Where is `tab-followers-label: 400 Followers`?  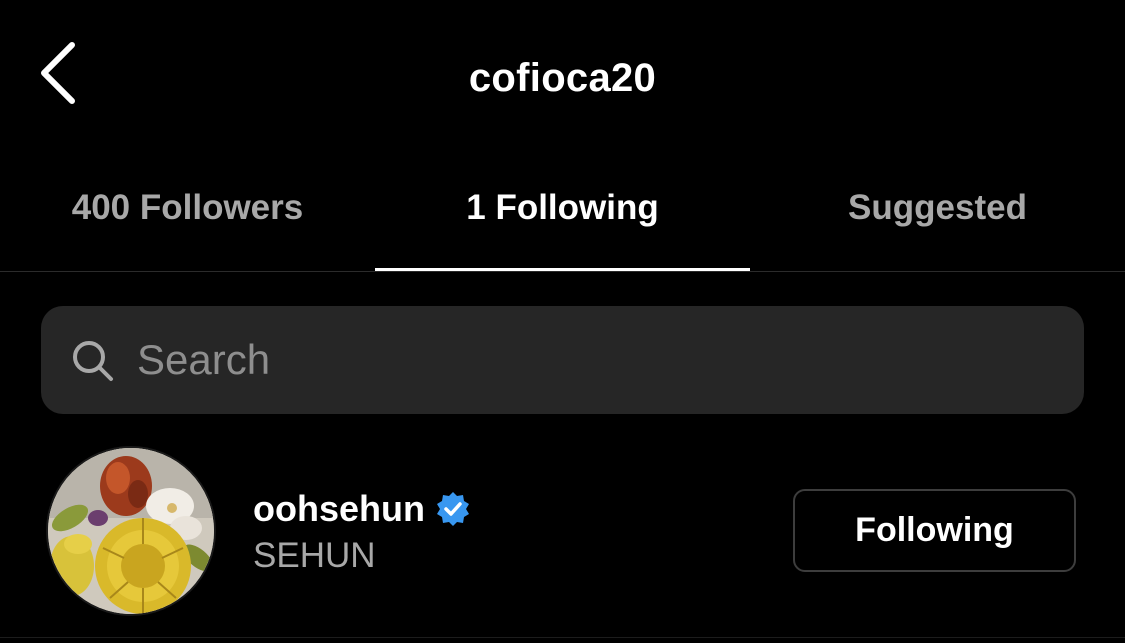 tab-followers-label: 400 Followers is located at coordinates (187, 207).